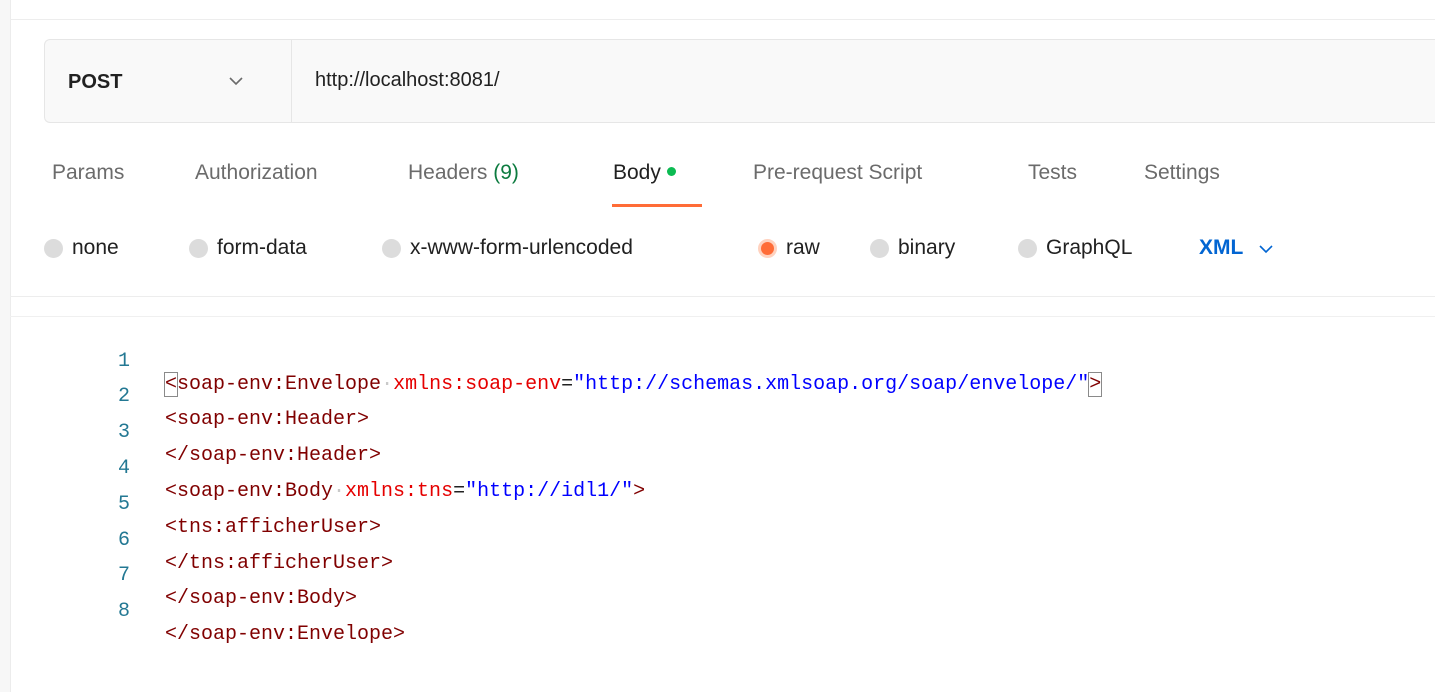  I want to click on body-type-binary: binary, so click(912, 248).